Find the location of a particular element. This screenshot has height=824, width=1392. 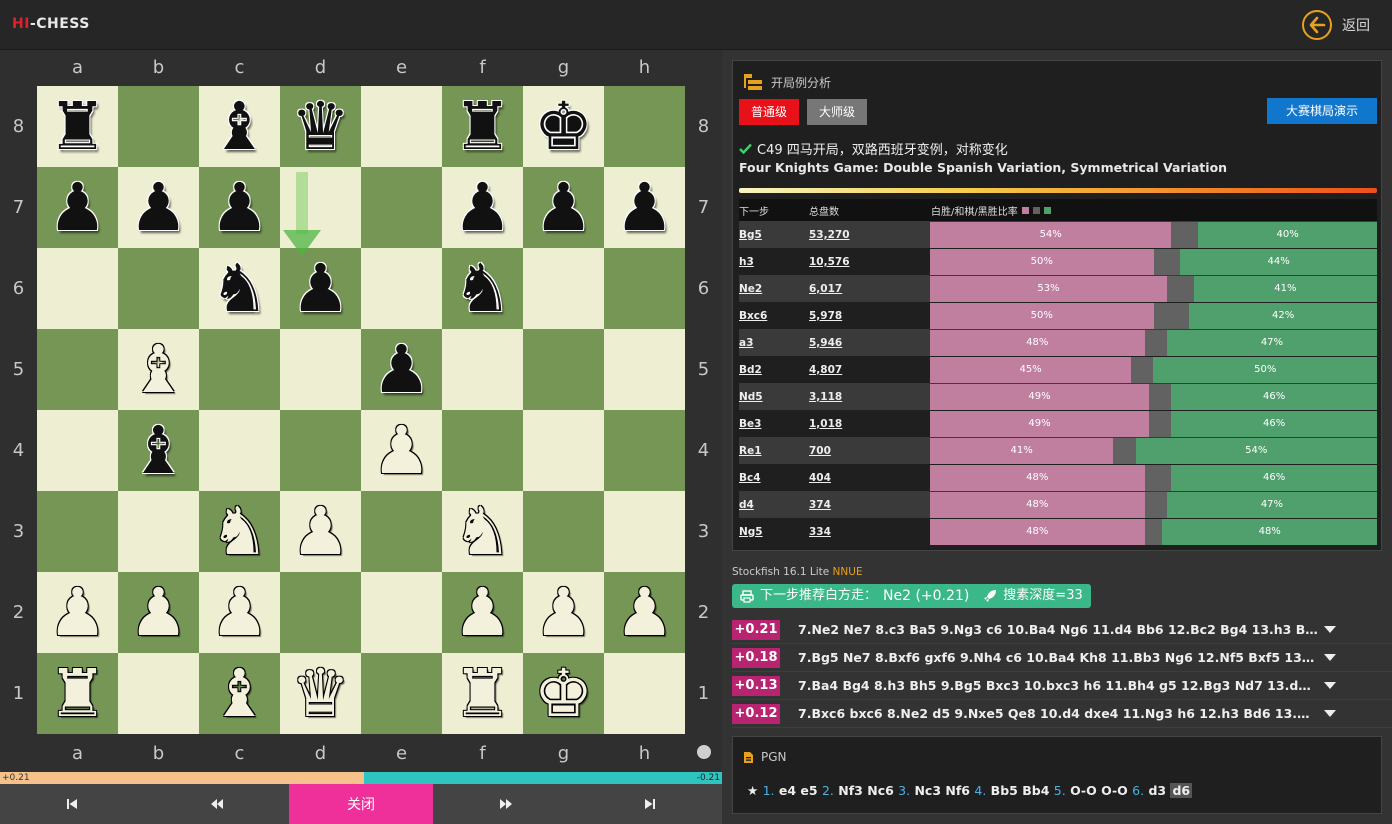

square-g6 is located at coordinates (563, 288).